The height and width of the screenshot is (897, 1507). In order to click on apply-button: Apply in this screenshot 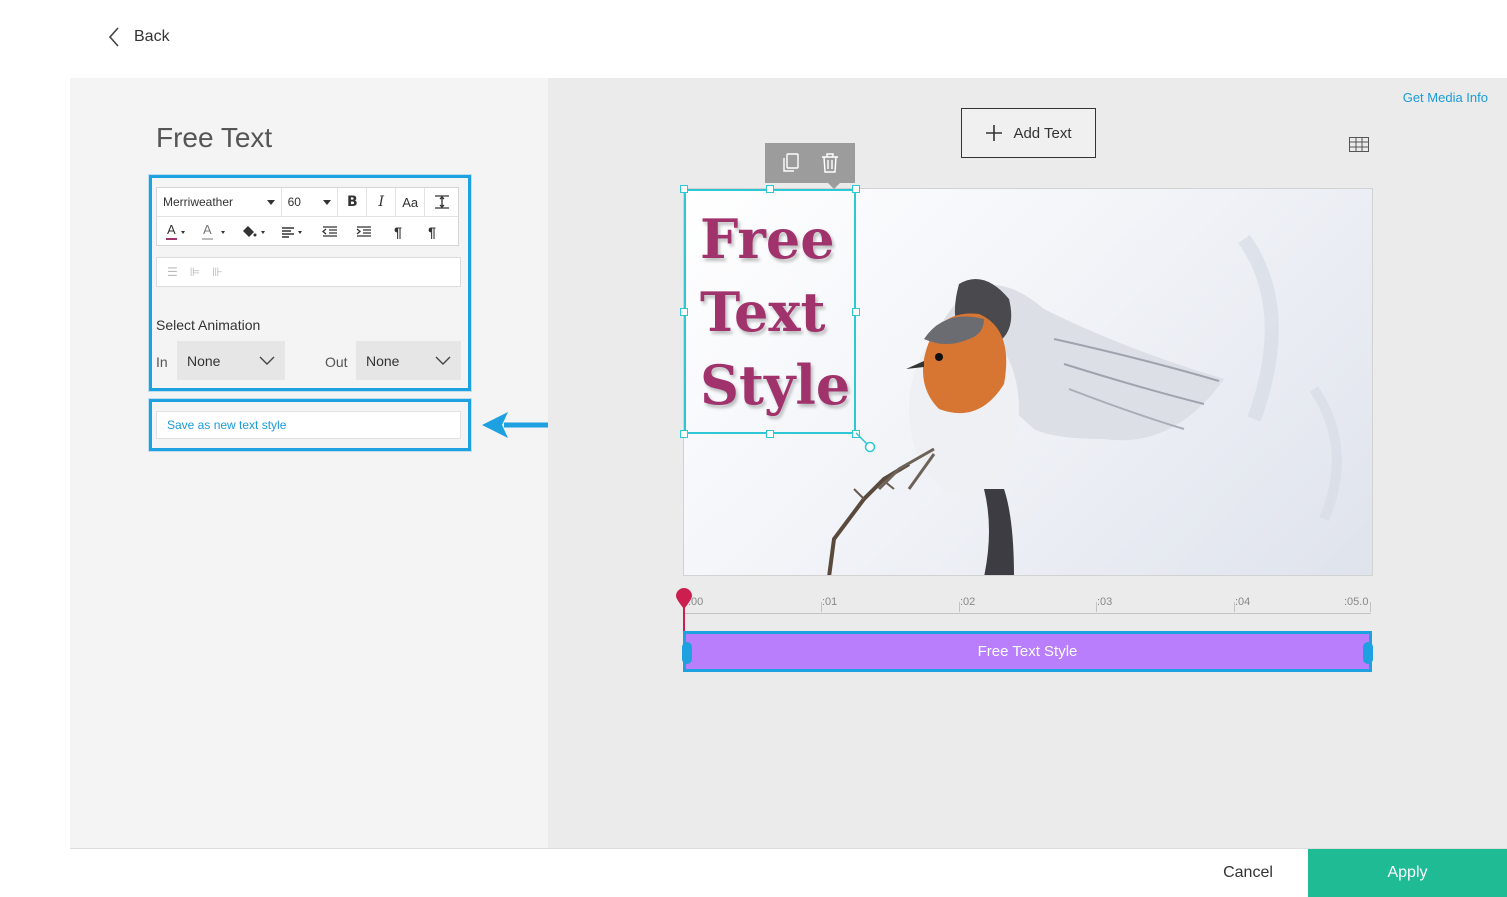, I will do `click(1407, 873)`.